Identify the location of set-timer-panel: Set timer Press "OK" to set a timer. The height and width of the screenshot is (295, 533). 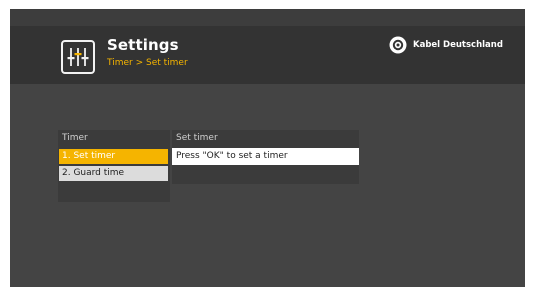
(265, 157).